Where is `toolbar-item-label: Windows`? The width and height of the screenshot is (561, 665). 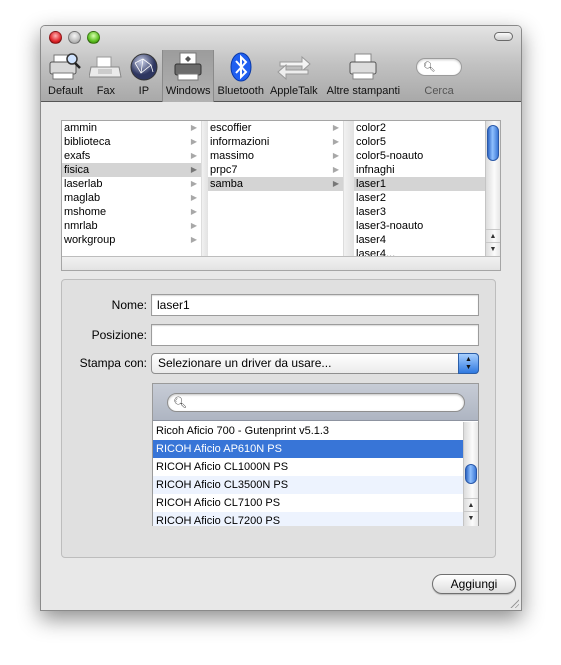
toolbar-item-label: Windows is located at coordinates (188, 91).